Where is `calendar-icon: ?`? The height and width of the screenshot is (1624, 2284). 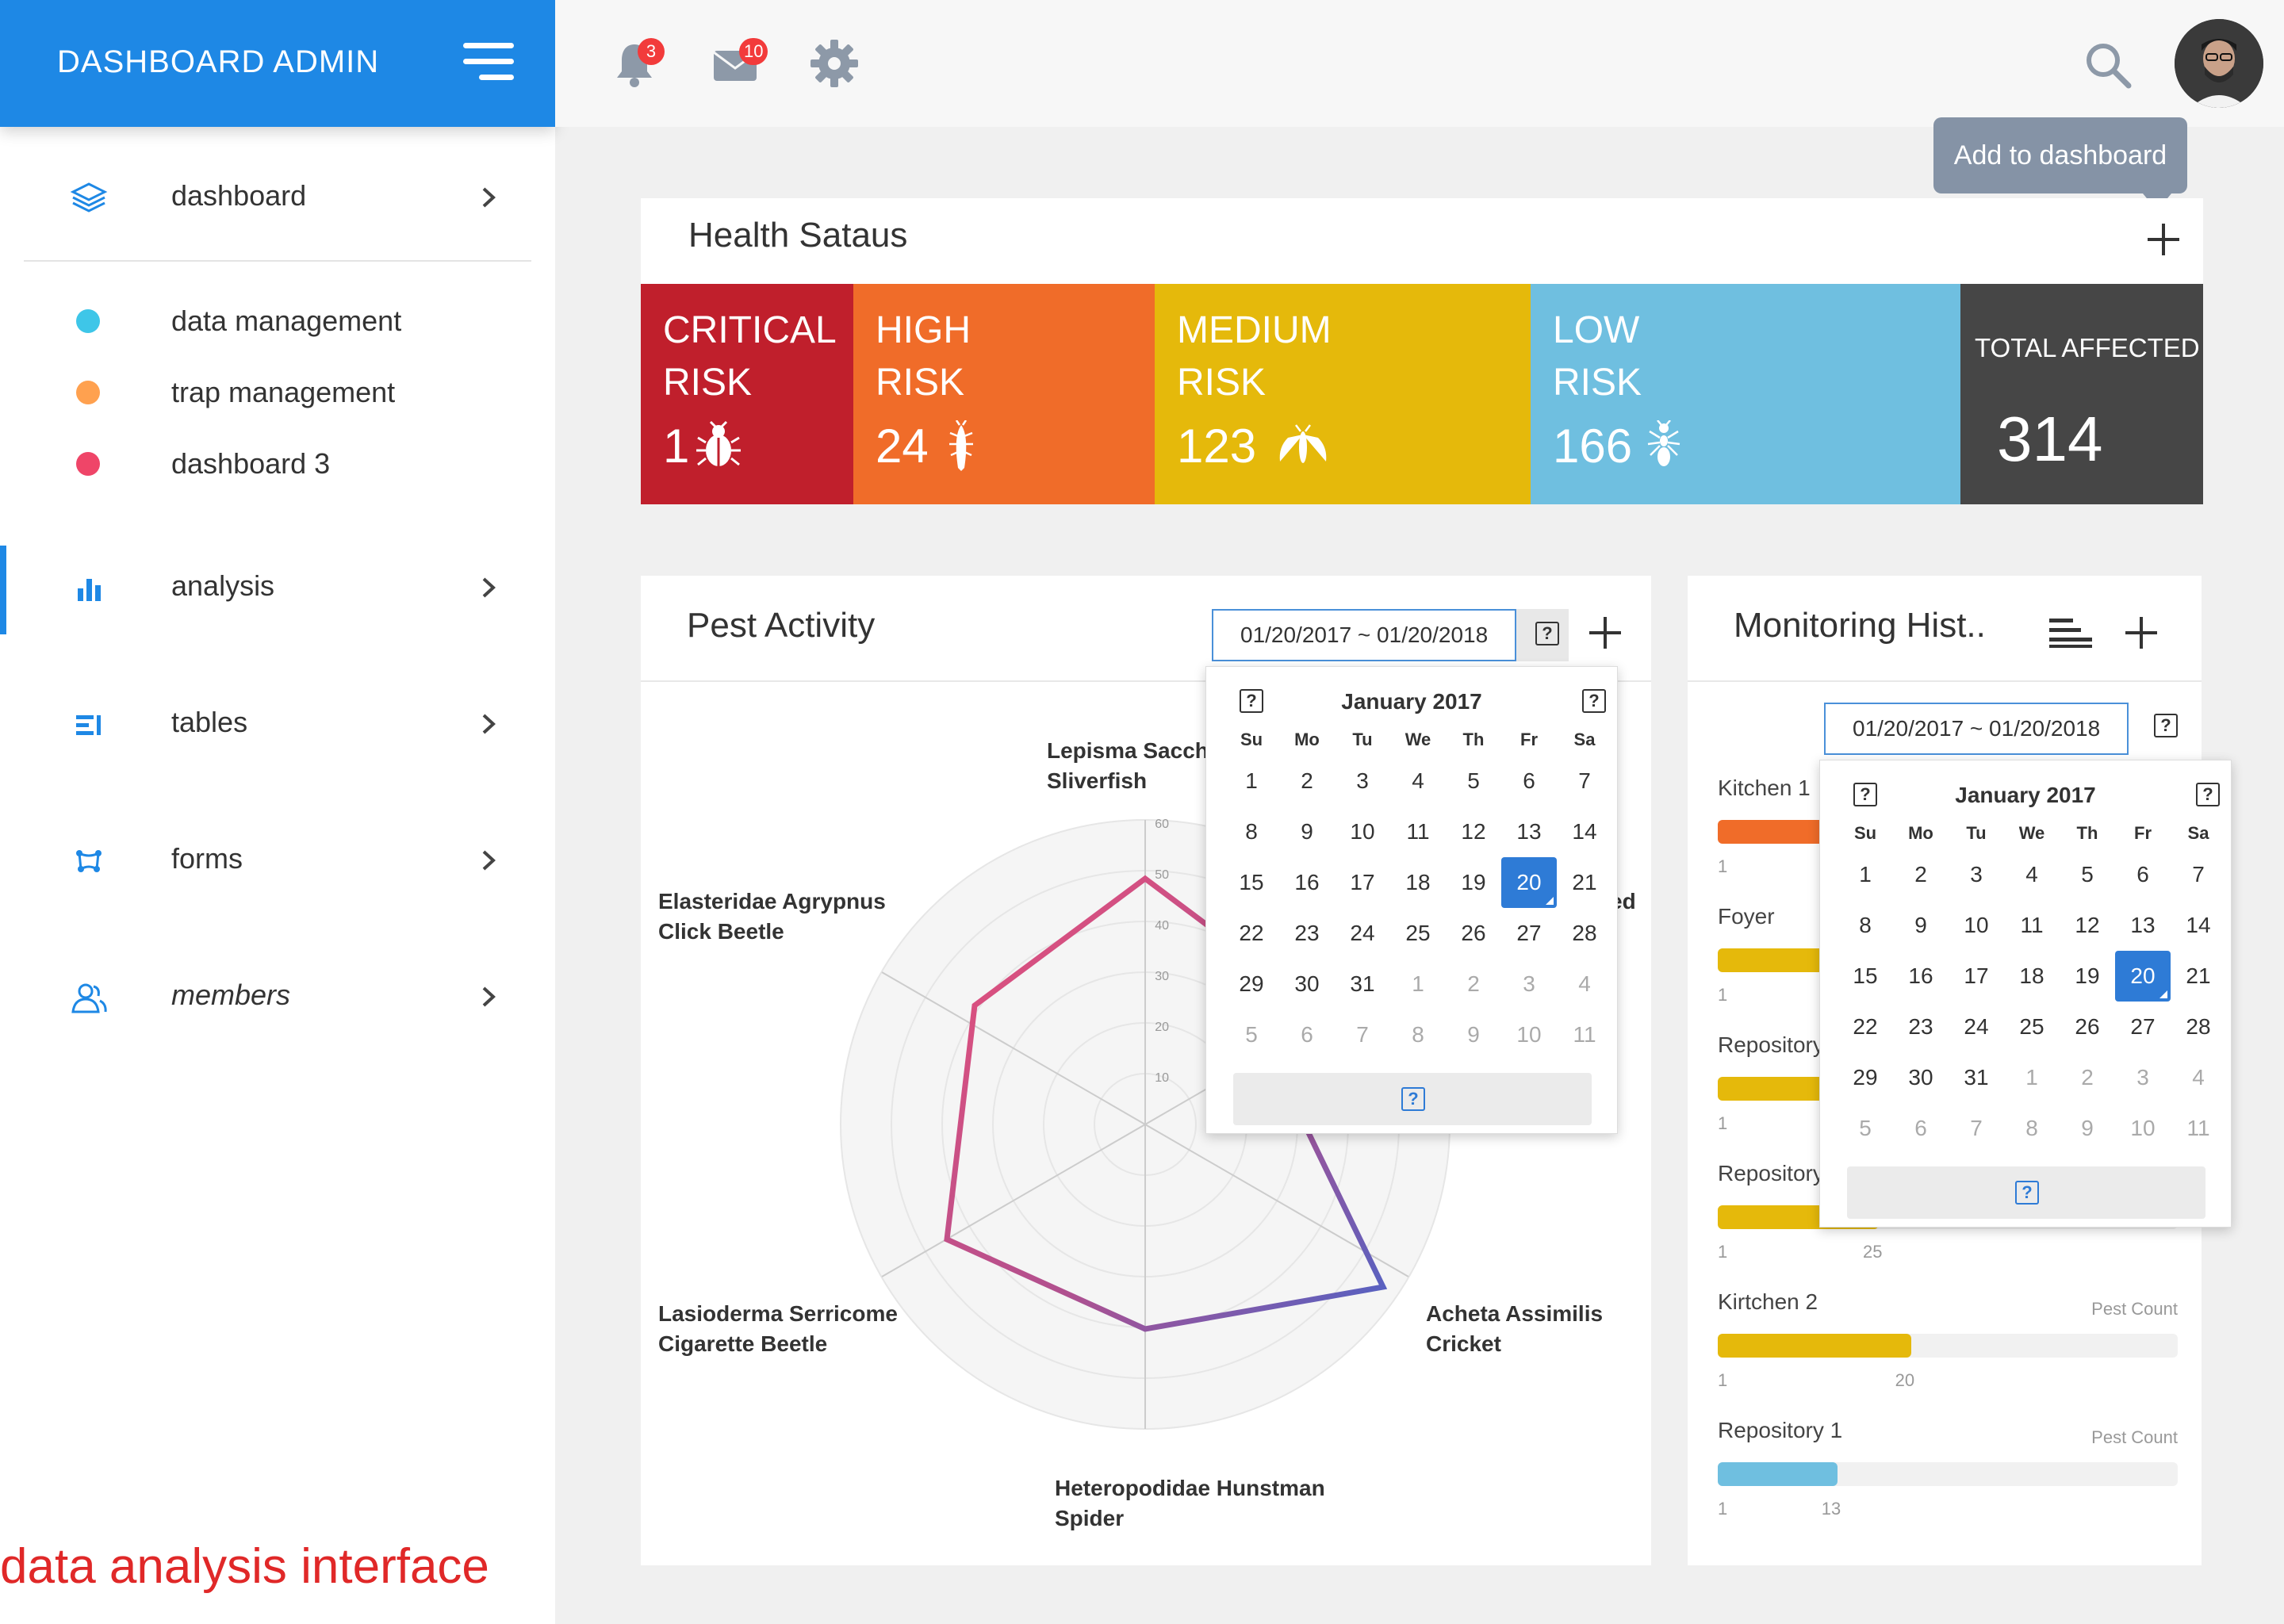 calendar-icon: ? is located at coordinates (2166, 725).